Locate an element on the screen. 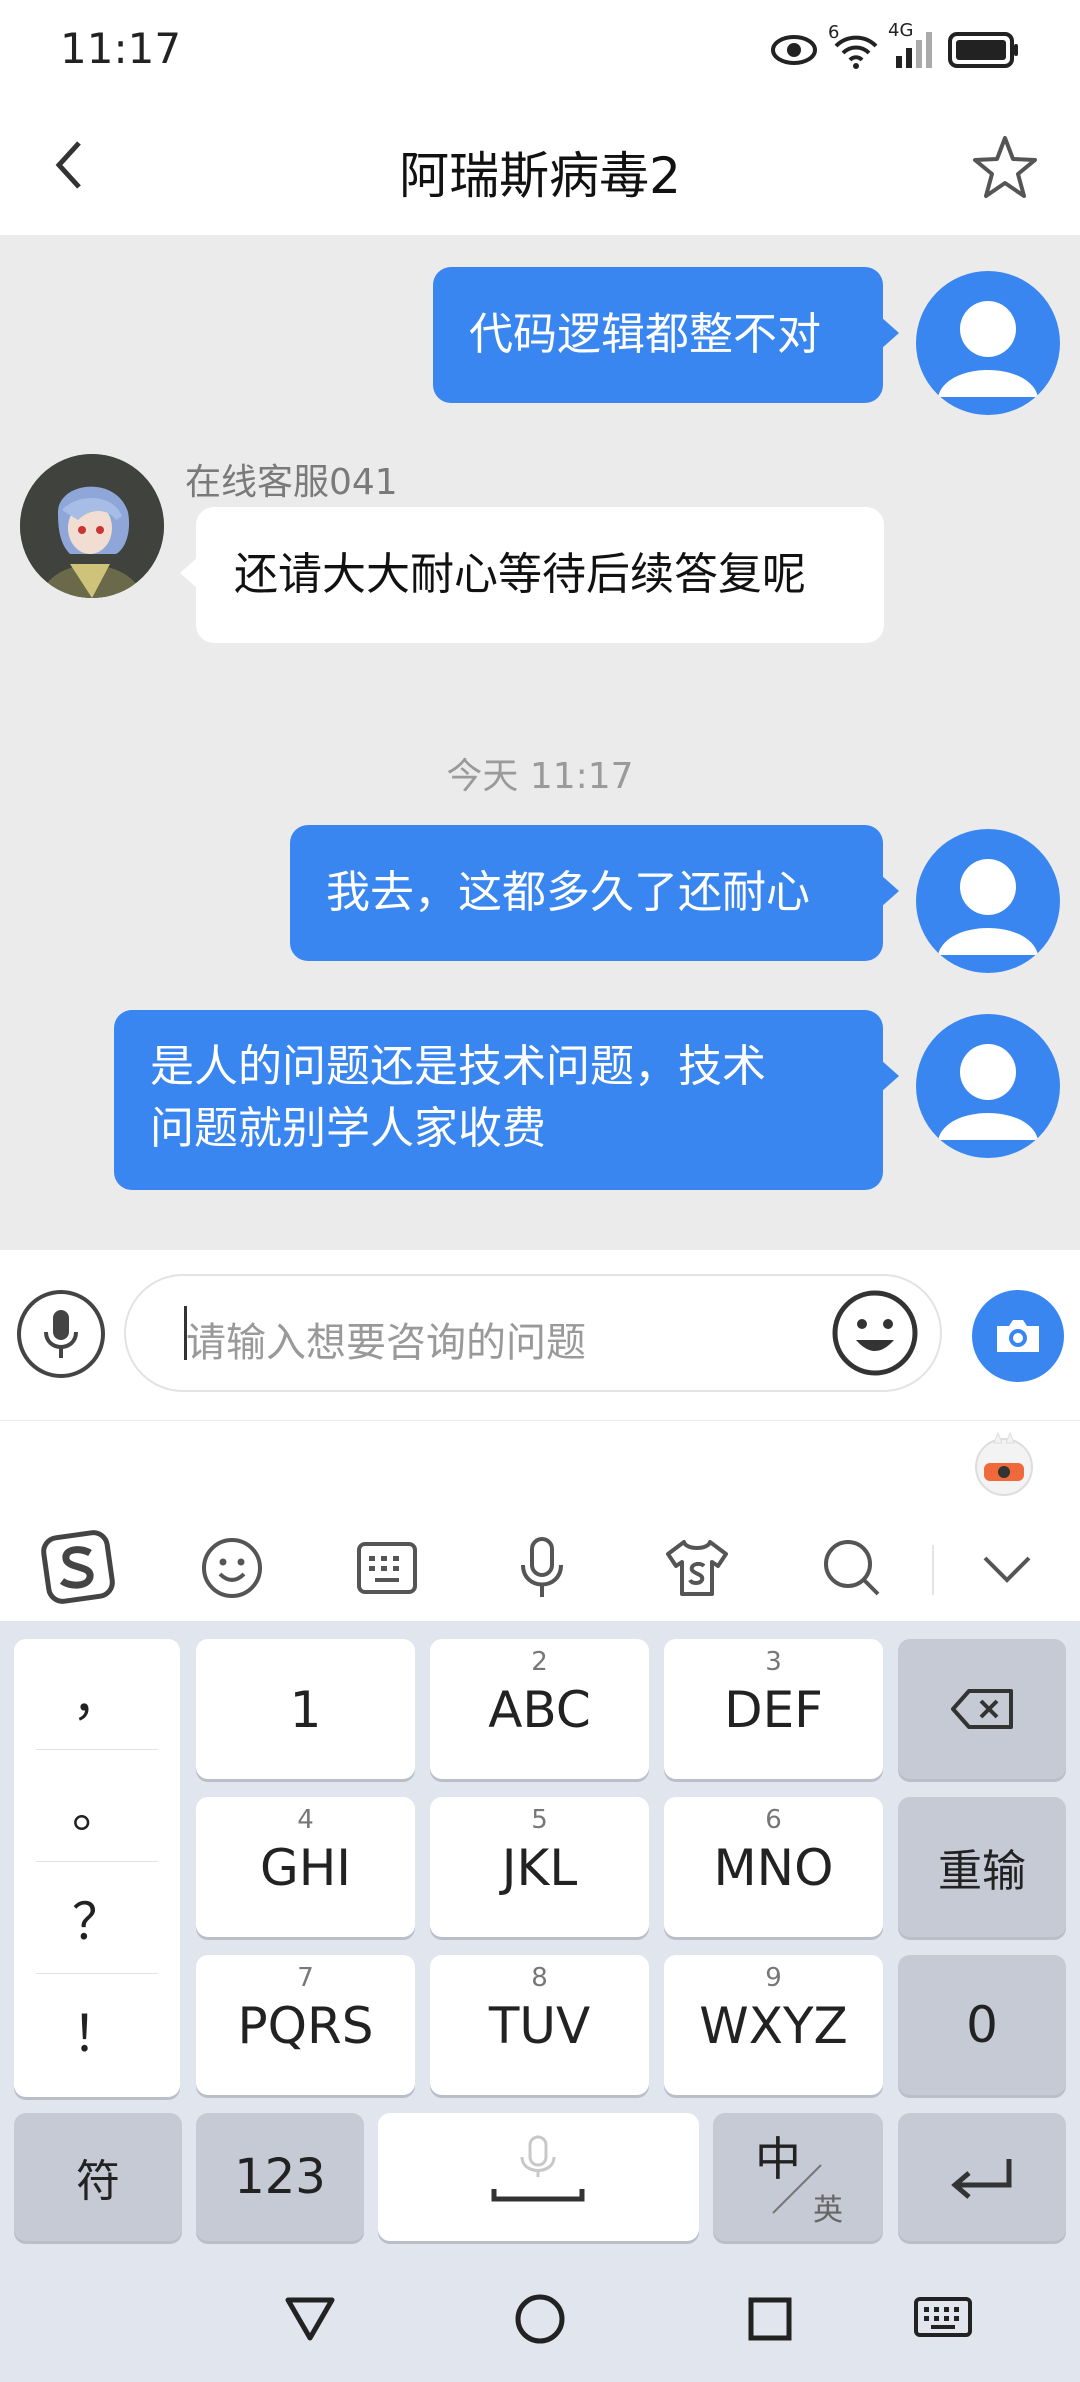 This screenshot has height=2382, width=1080. nav-home-button is located at coordinates (540, 2319).